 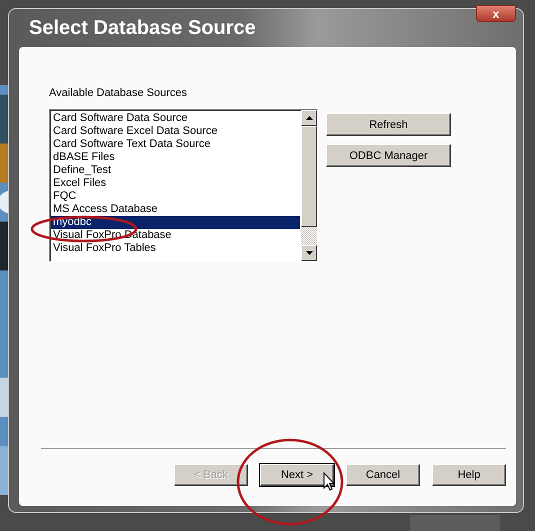 What do you see at coordinates (309, 176) in the screenshot?
I see `scrollbar-thumb` at bounding box center [309, 176].